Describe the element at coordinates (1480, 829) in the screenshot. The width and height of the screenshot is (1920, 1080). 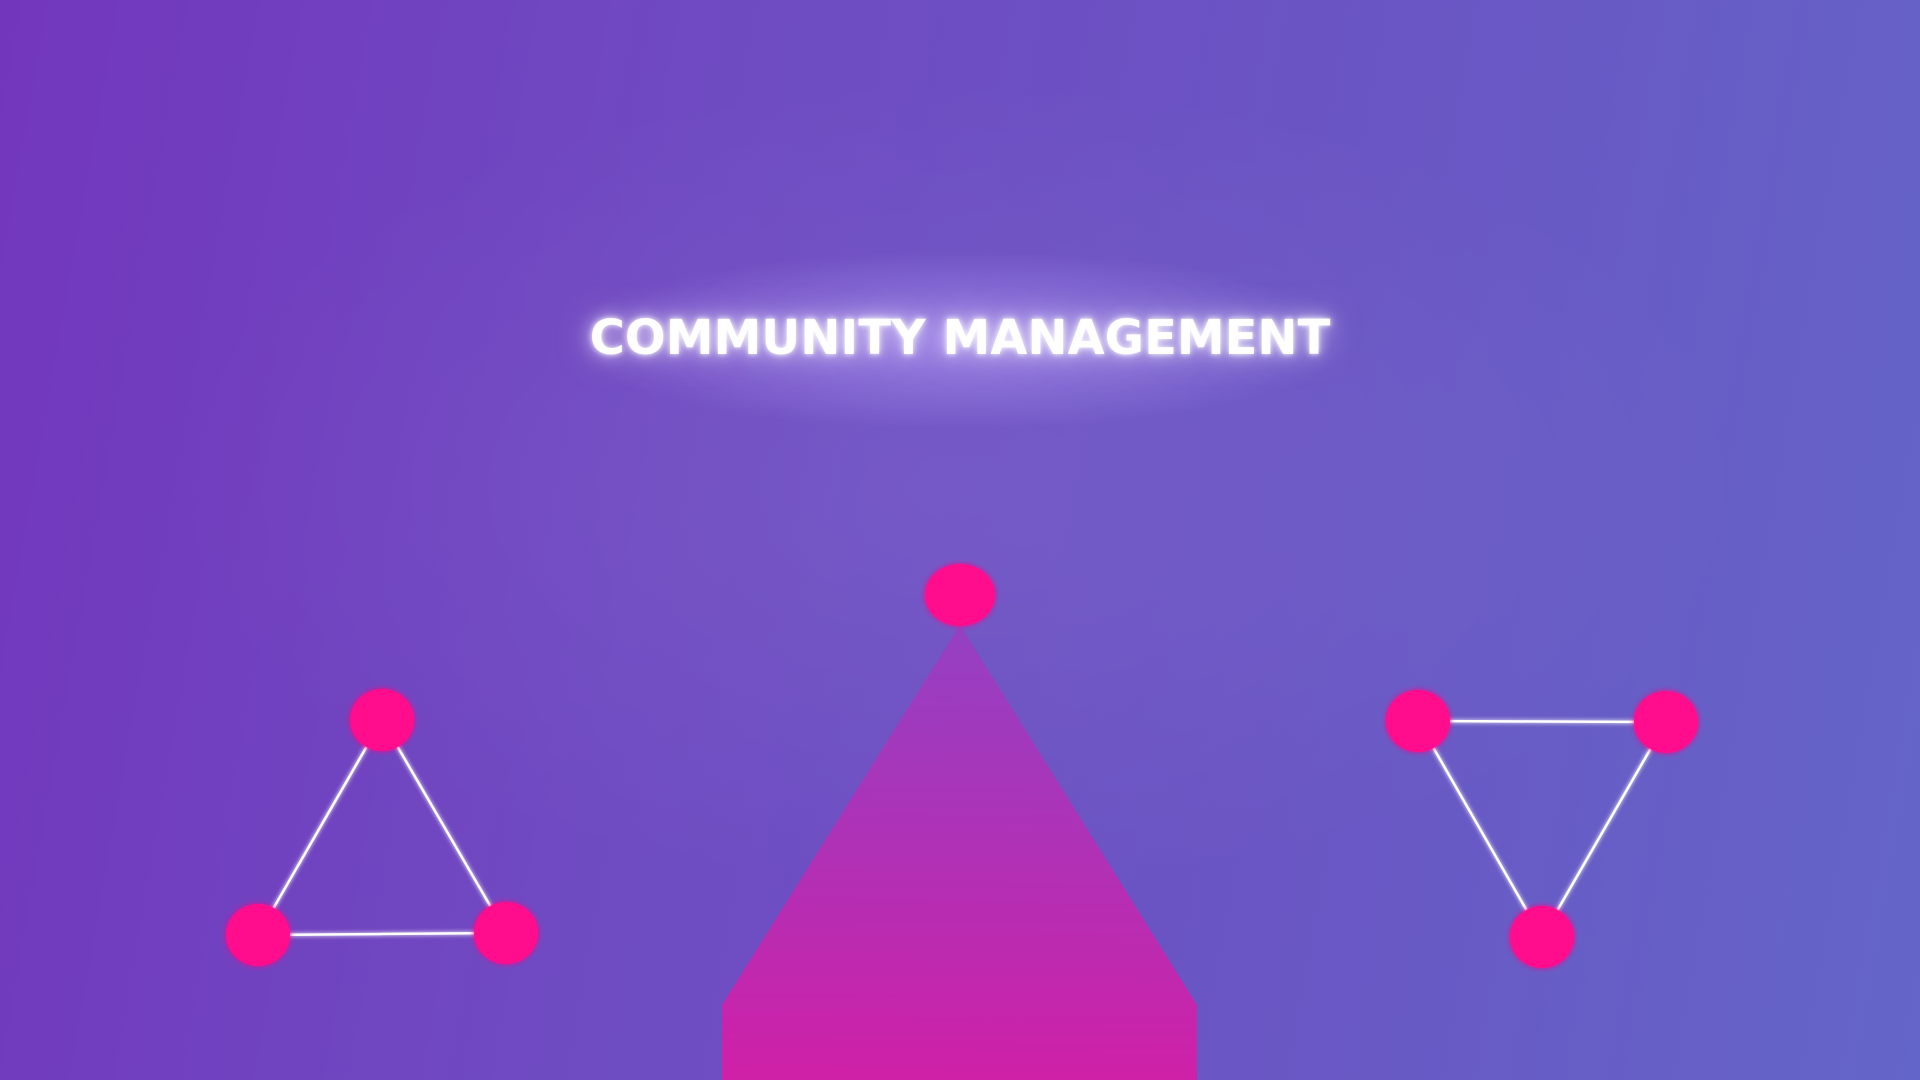
I see `right-edge-left` at that location.